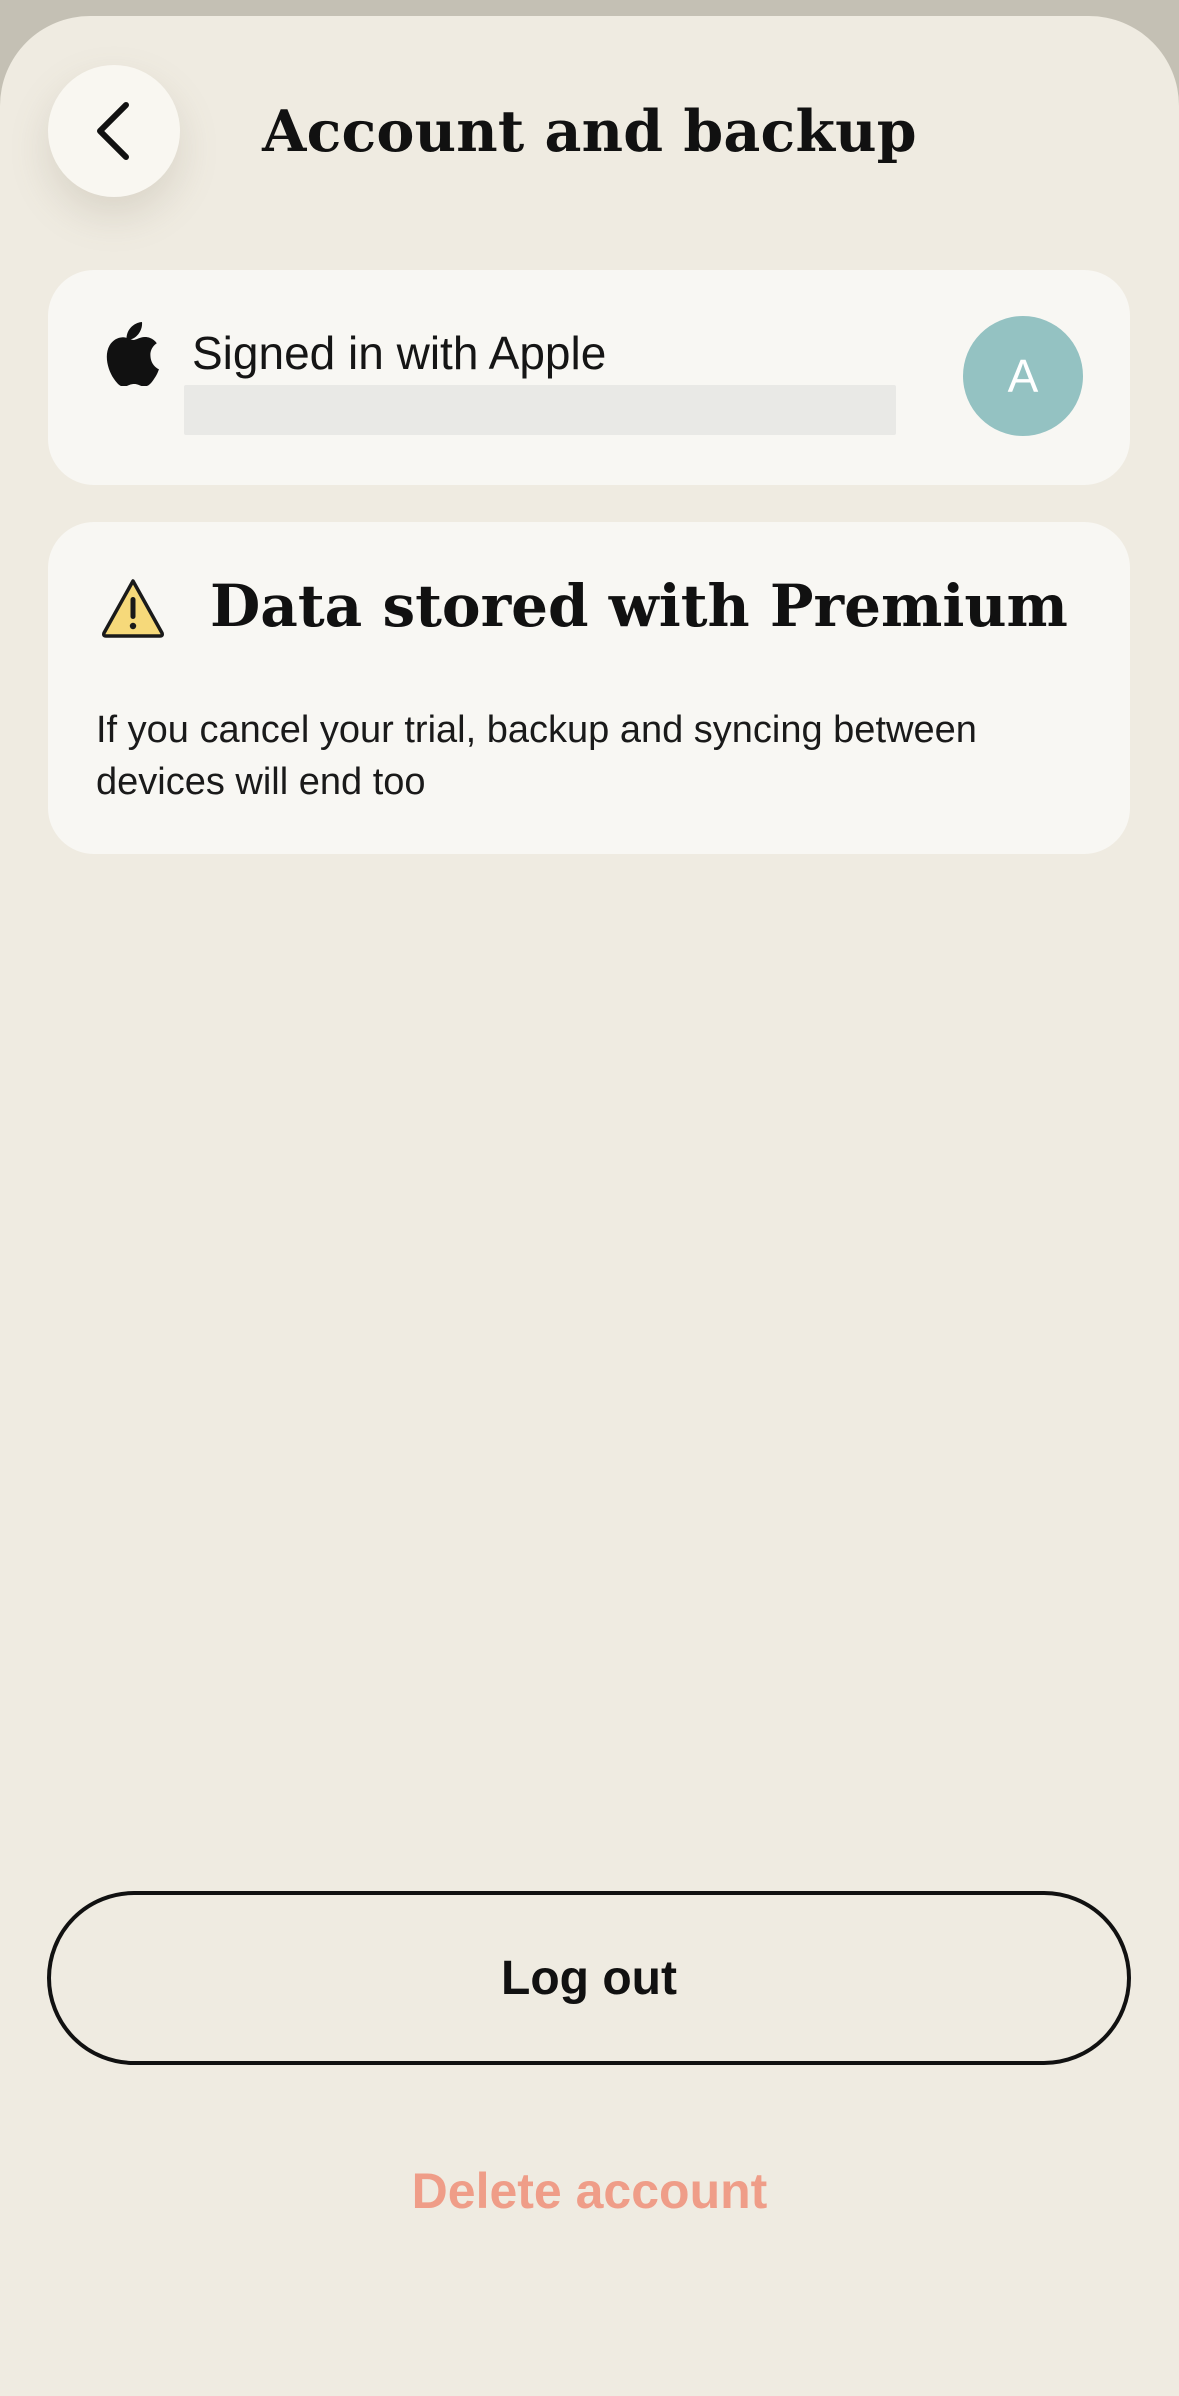  I want to click on account-card: Signed in with Apple A, so click(589, 377).